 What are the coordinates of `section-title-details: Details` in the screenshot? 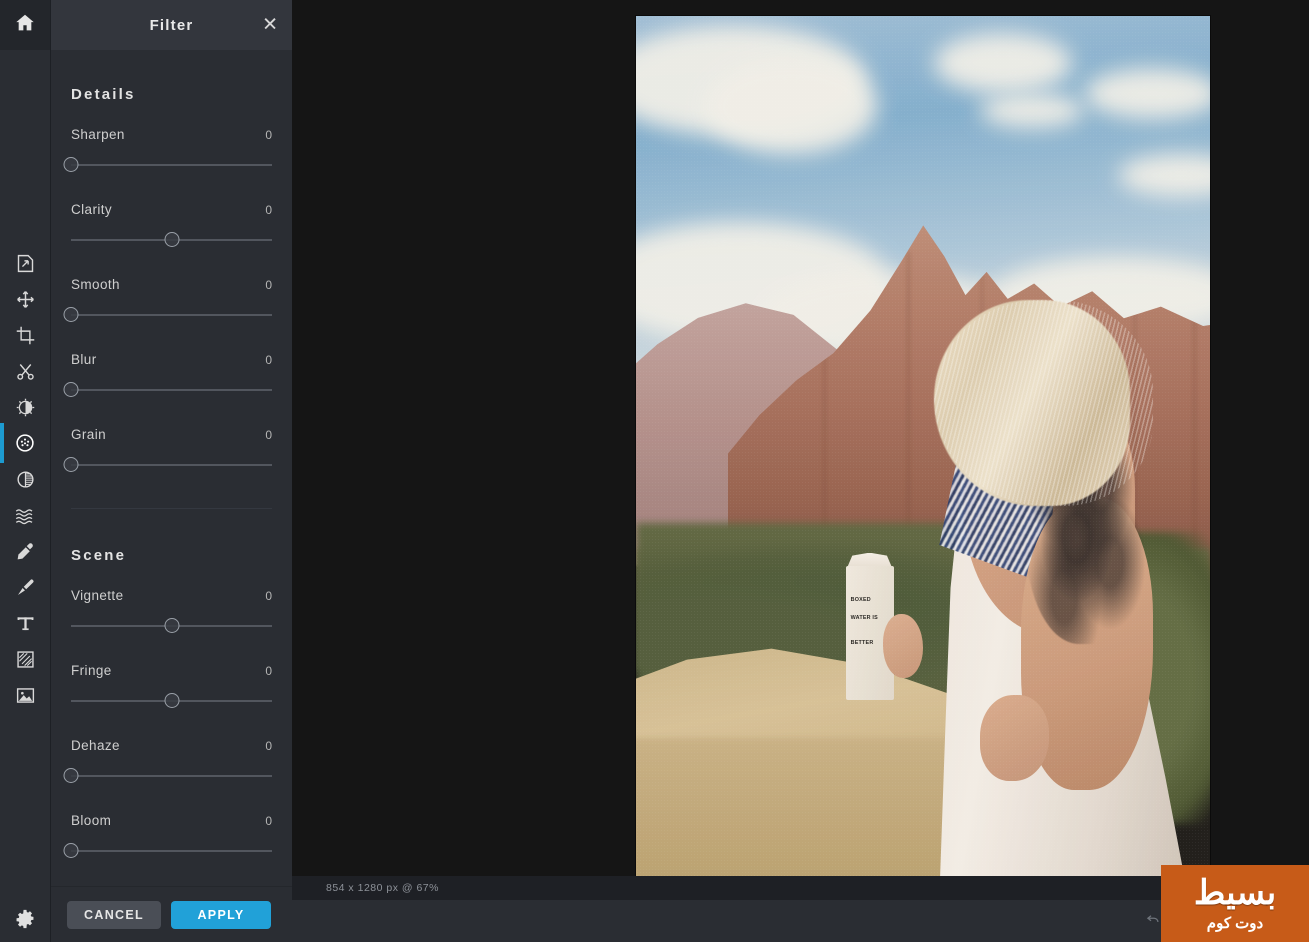 It's located at (103, 94).